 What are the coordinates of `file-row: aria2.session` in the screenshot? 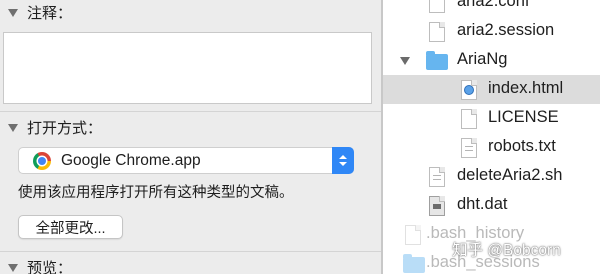 It's located at (491, 31).